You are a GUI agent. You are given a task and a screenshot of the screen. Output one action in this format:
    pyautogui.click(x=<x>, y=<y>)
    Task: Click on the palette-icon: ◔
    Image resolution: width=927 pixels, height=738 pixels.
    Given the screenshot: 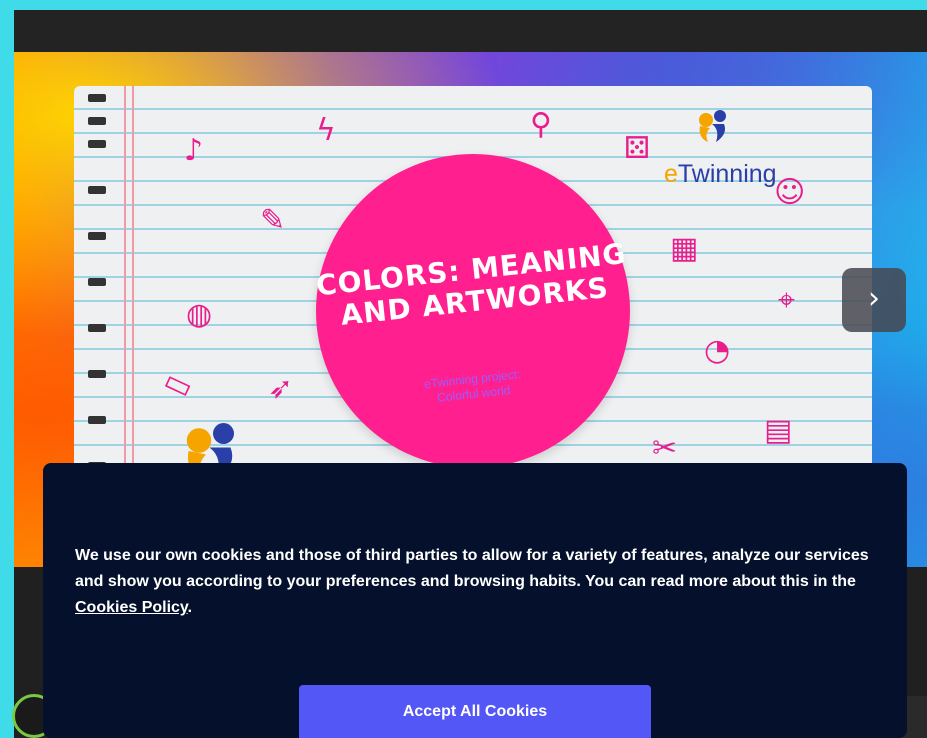 What is the action you would take?
    pyautogui.click(x=717, y=350)
    